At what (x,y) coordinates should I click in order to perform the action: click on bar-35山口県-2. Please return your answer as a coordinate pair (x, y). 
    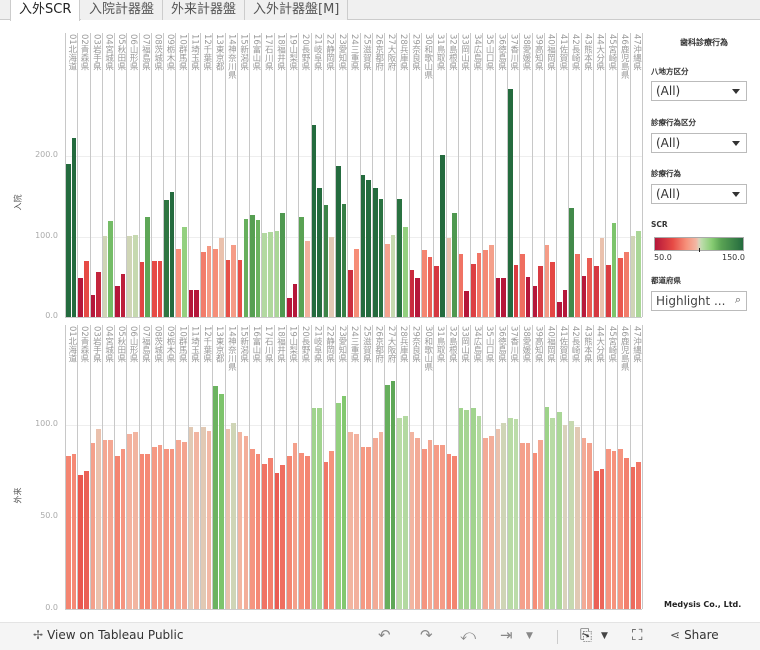
    Looking at the image, I should click on (491, 522).